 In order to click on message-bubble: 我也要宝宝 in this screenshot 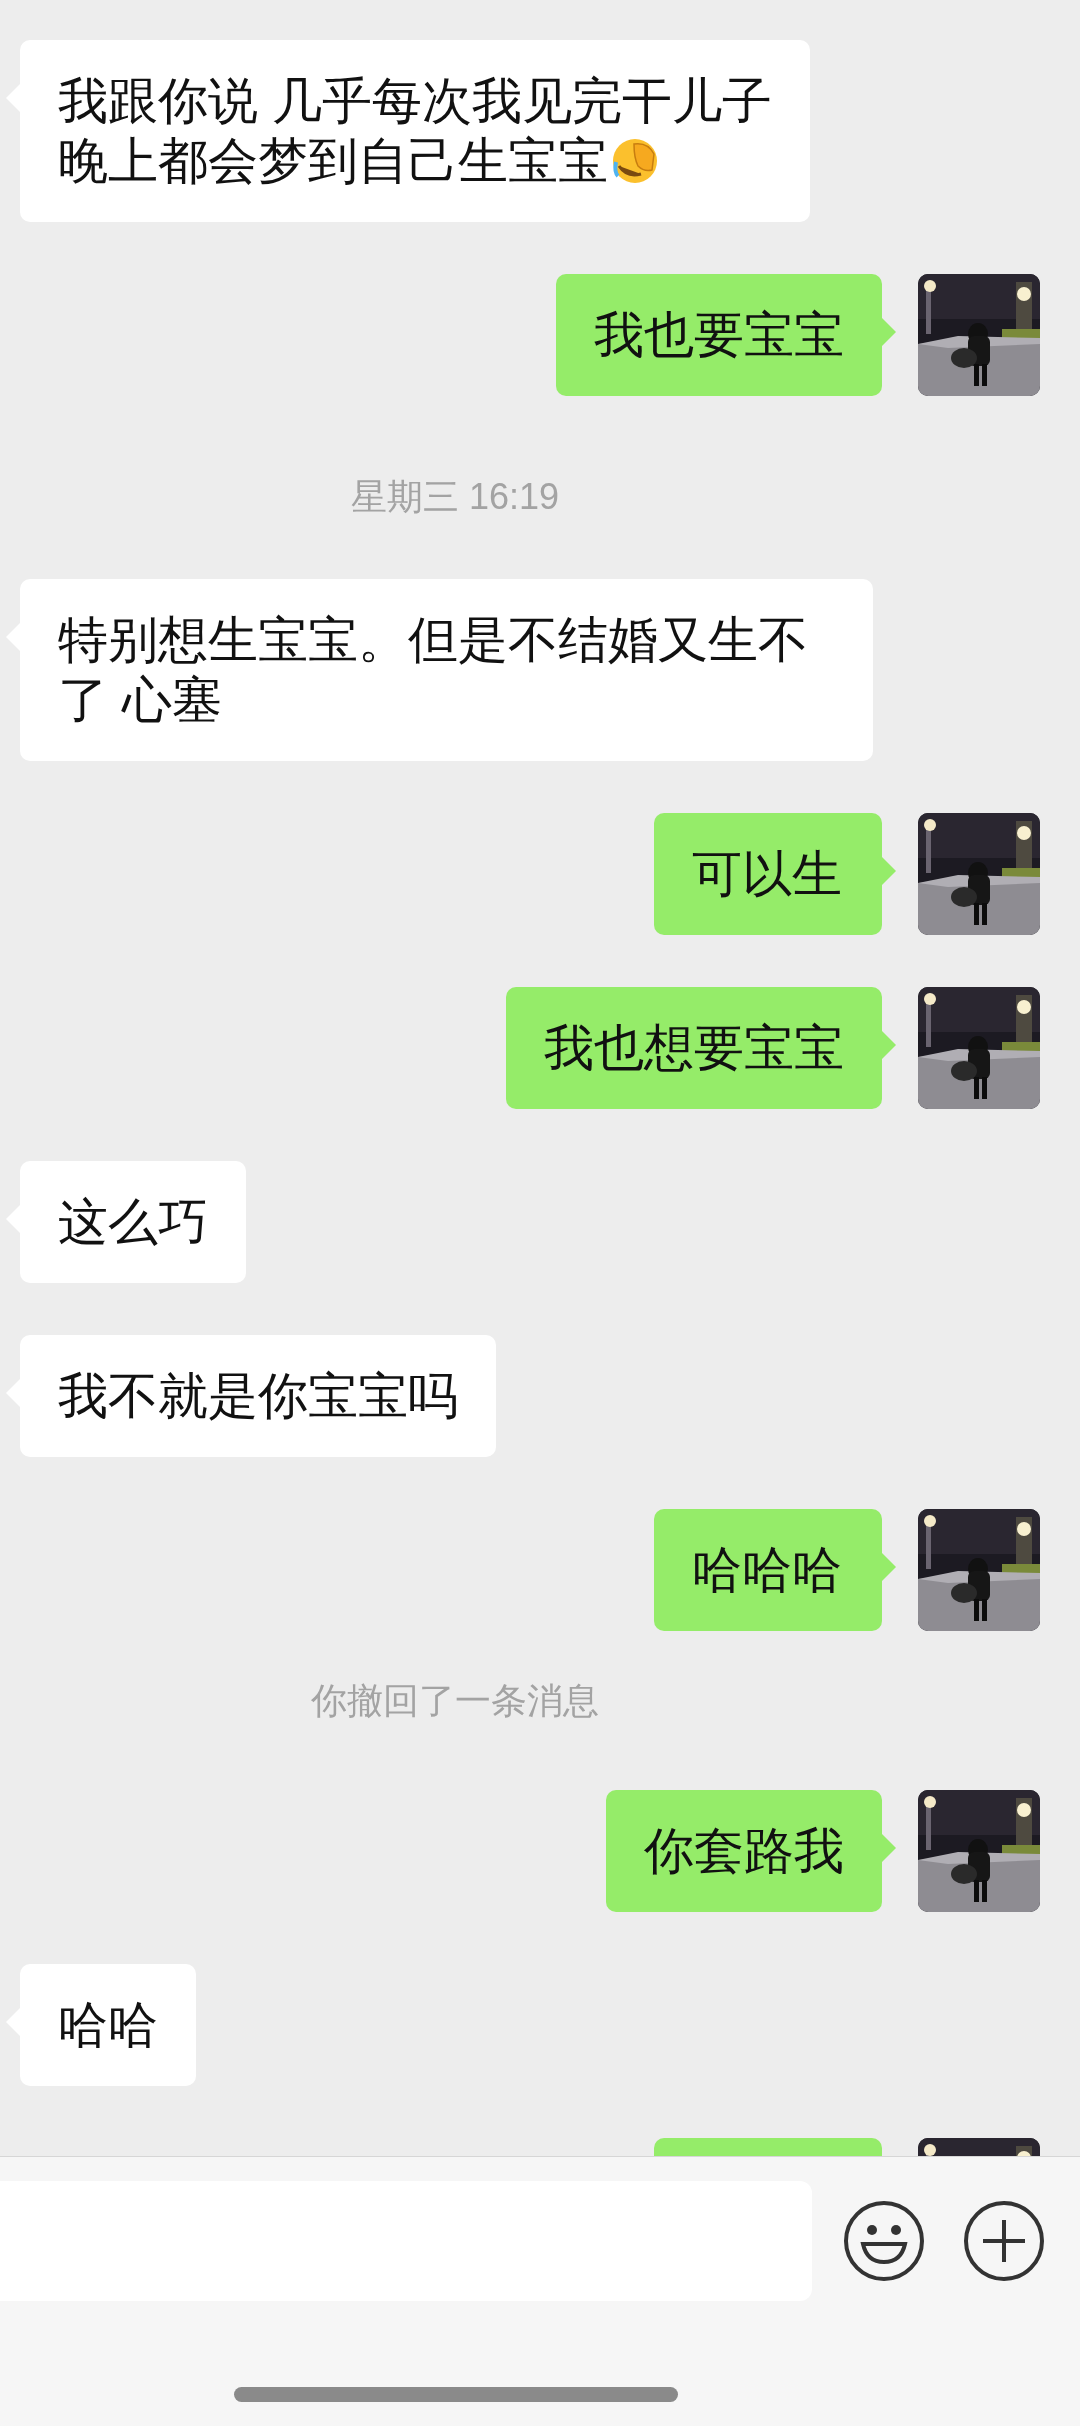, I will do `click(719, 335)`.